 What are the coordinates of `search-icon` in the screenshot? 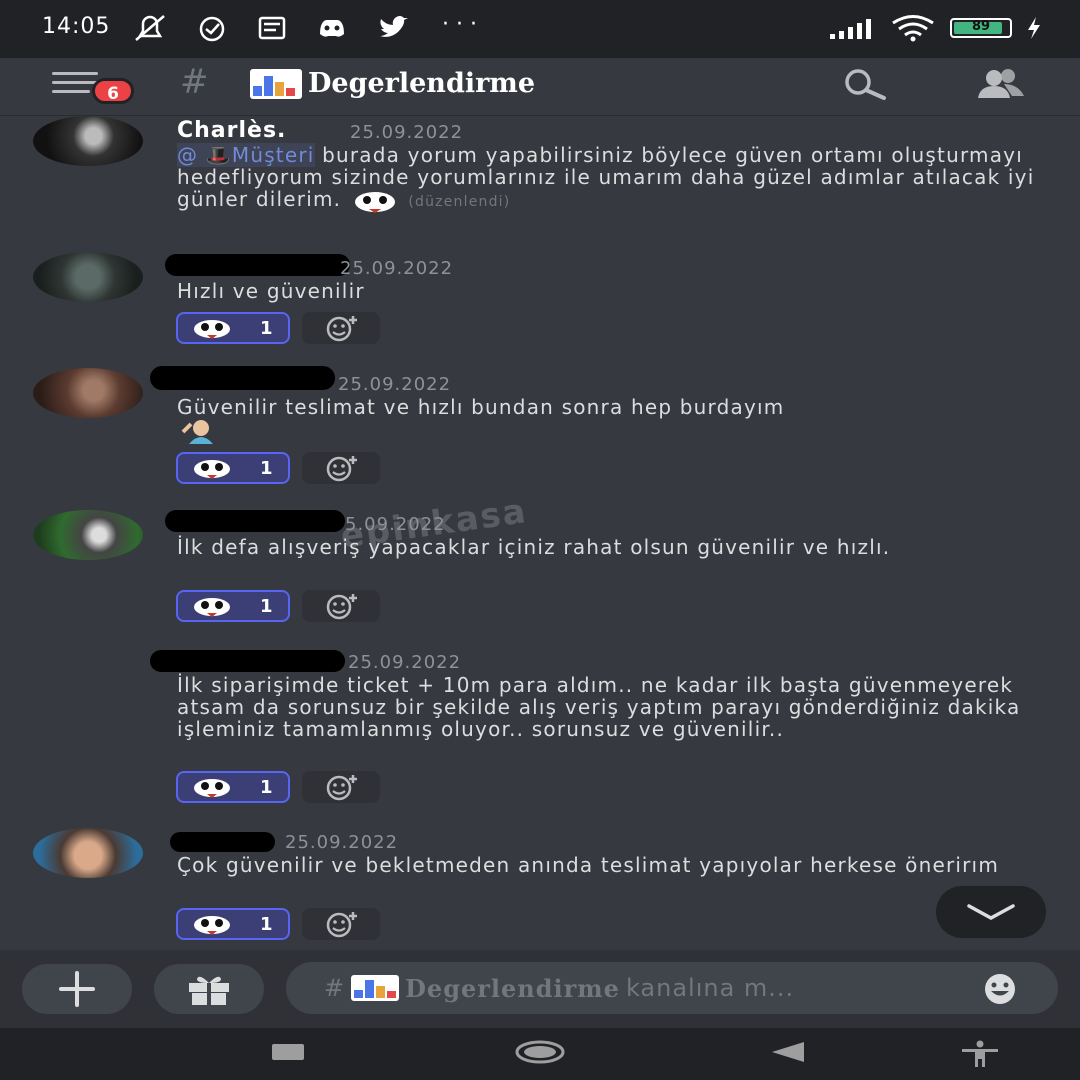 It's located at (864, 86).